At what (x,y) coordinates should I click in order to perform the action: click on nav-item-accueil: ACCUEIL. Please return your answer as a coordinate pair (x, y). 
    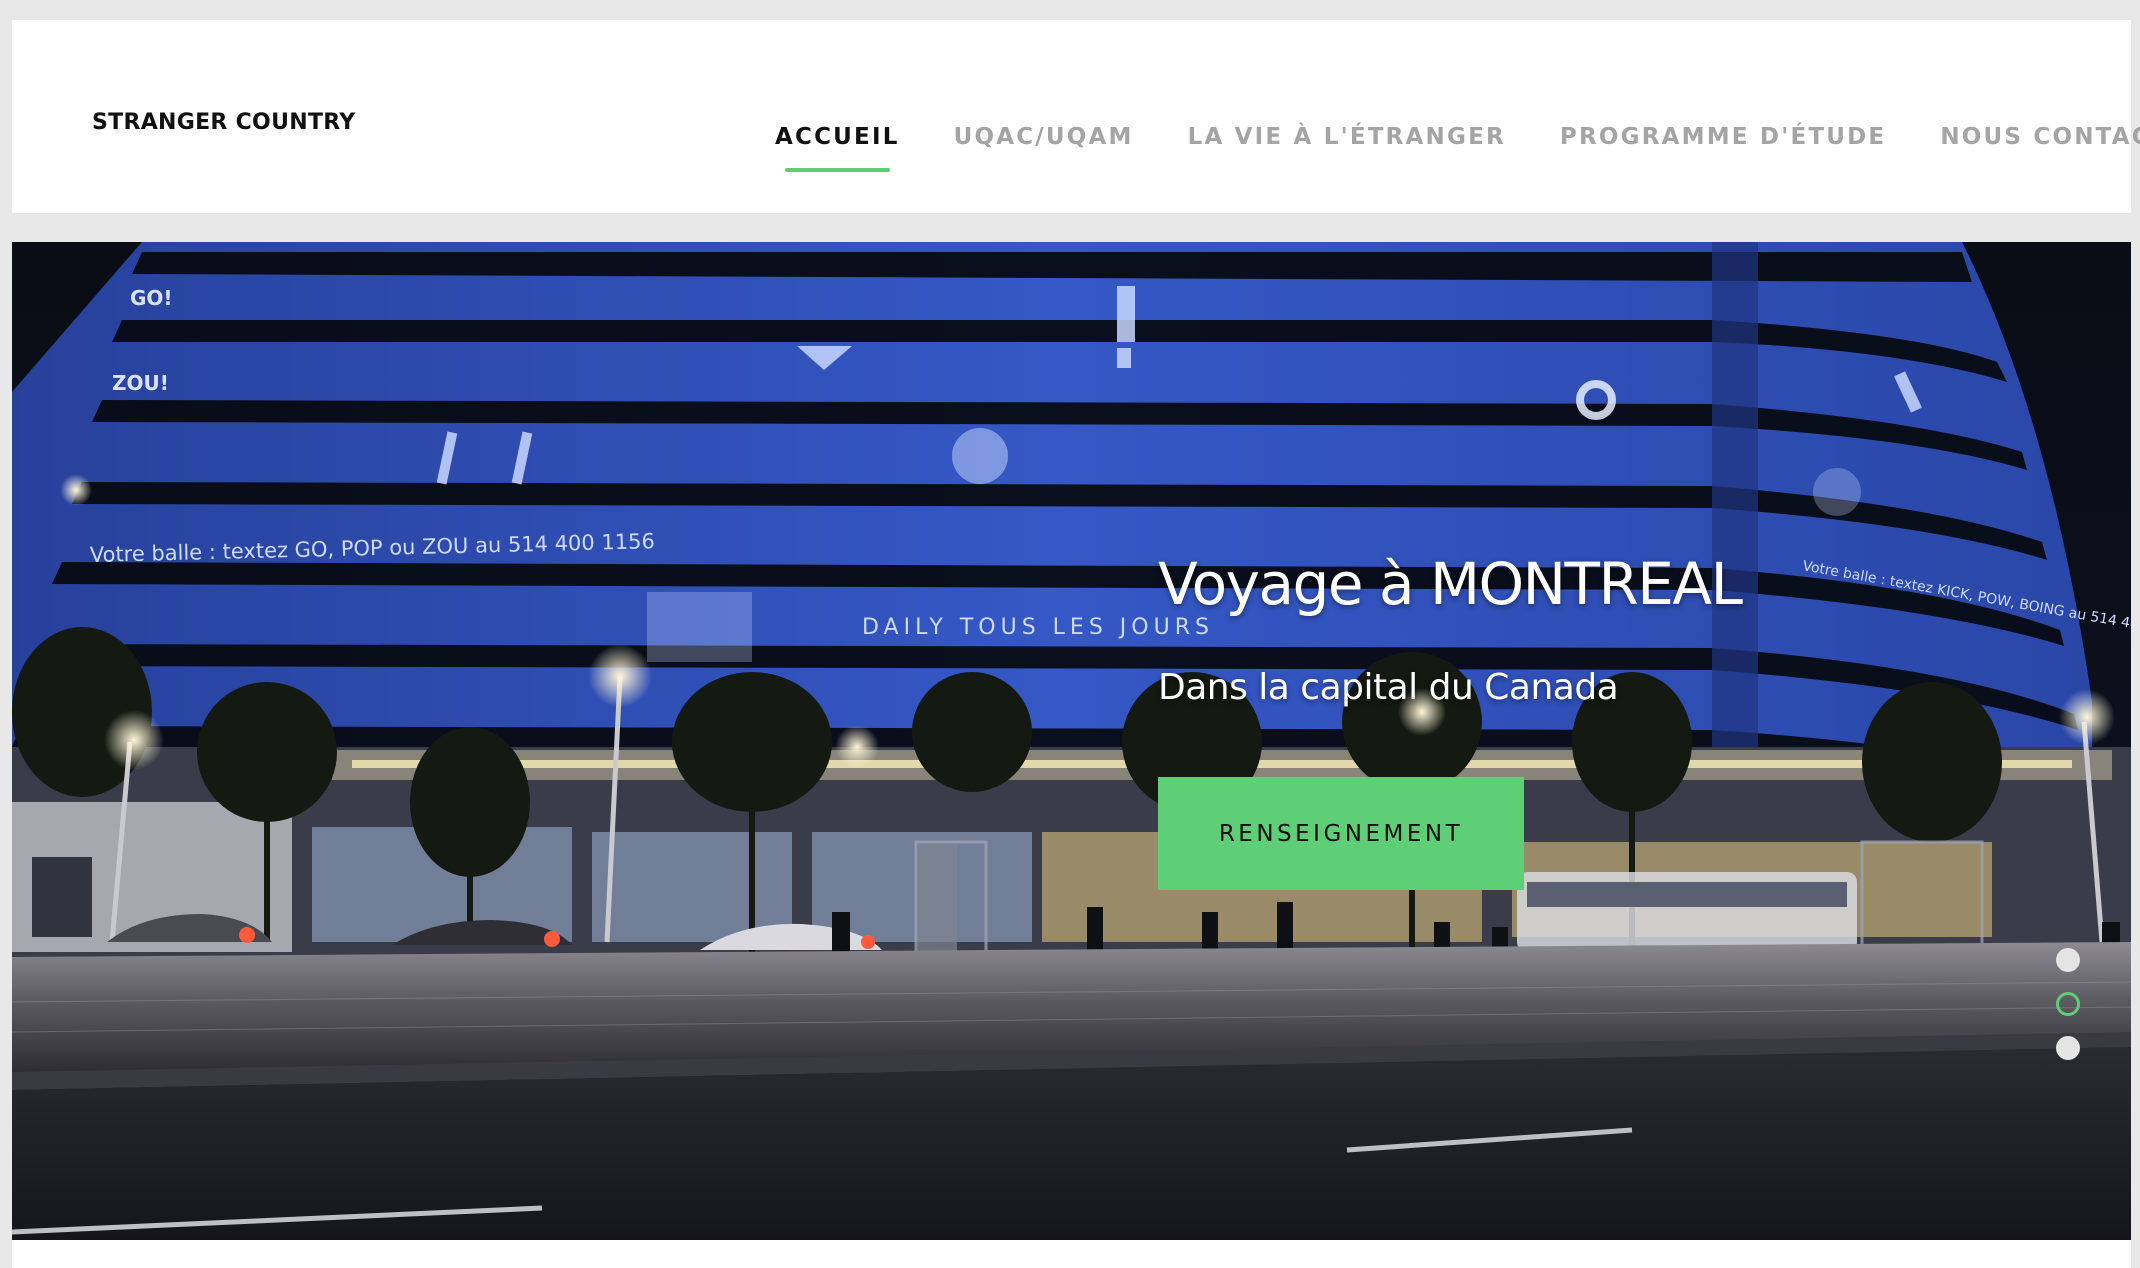
    Looking at the image, I should click on (837, 148).